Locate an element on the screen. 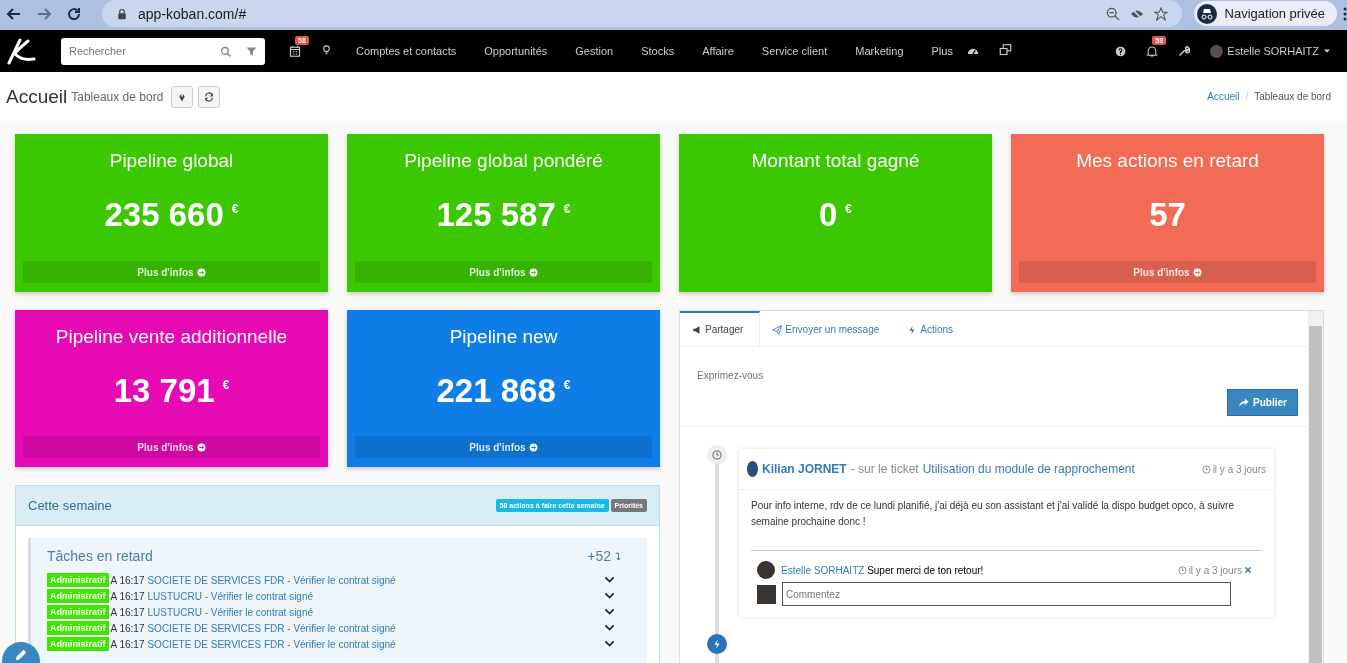 This screenshot has width=1347, height=663. scrollbar is located at coordinates (1315, 487).